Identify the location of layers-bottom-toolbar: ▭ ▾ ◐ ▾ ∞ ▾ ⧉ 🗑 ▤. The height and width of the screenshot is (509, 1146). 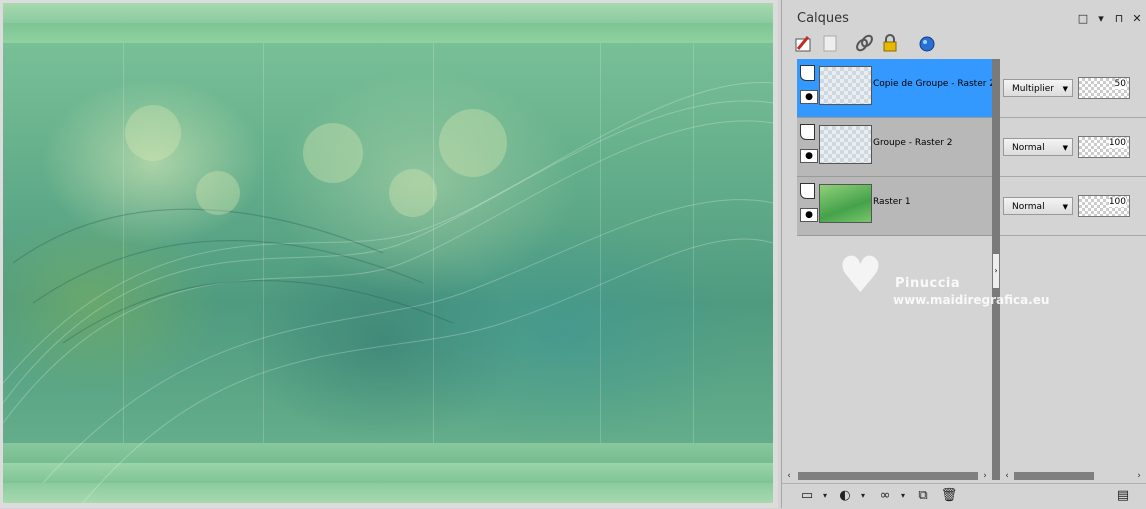
(964, 496).